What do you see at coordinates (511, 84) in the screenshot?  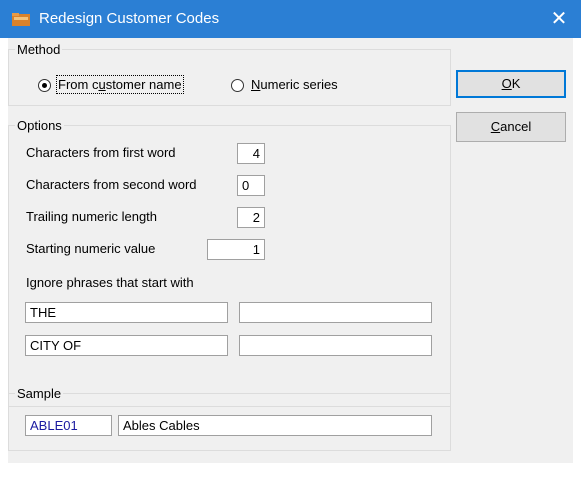 I see `ok-button: OK` at bounding box center [511, 84].